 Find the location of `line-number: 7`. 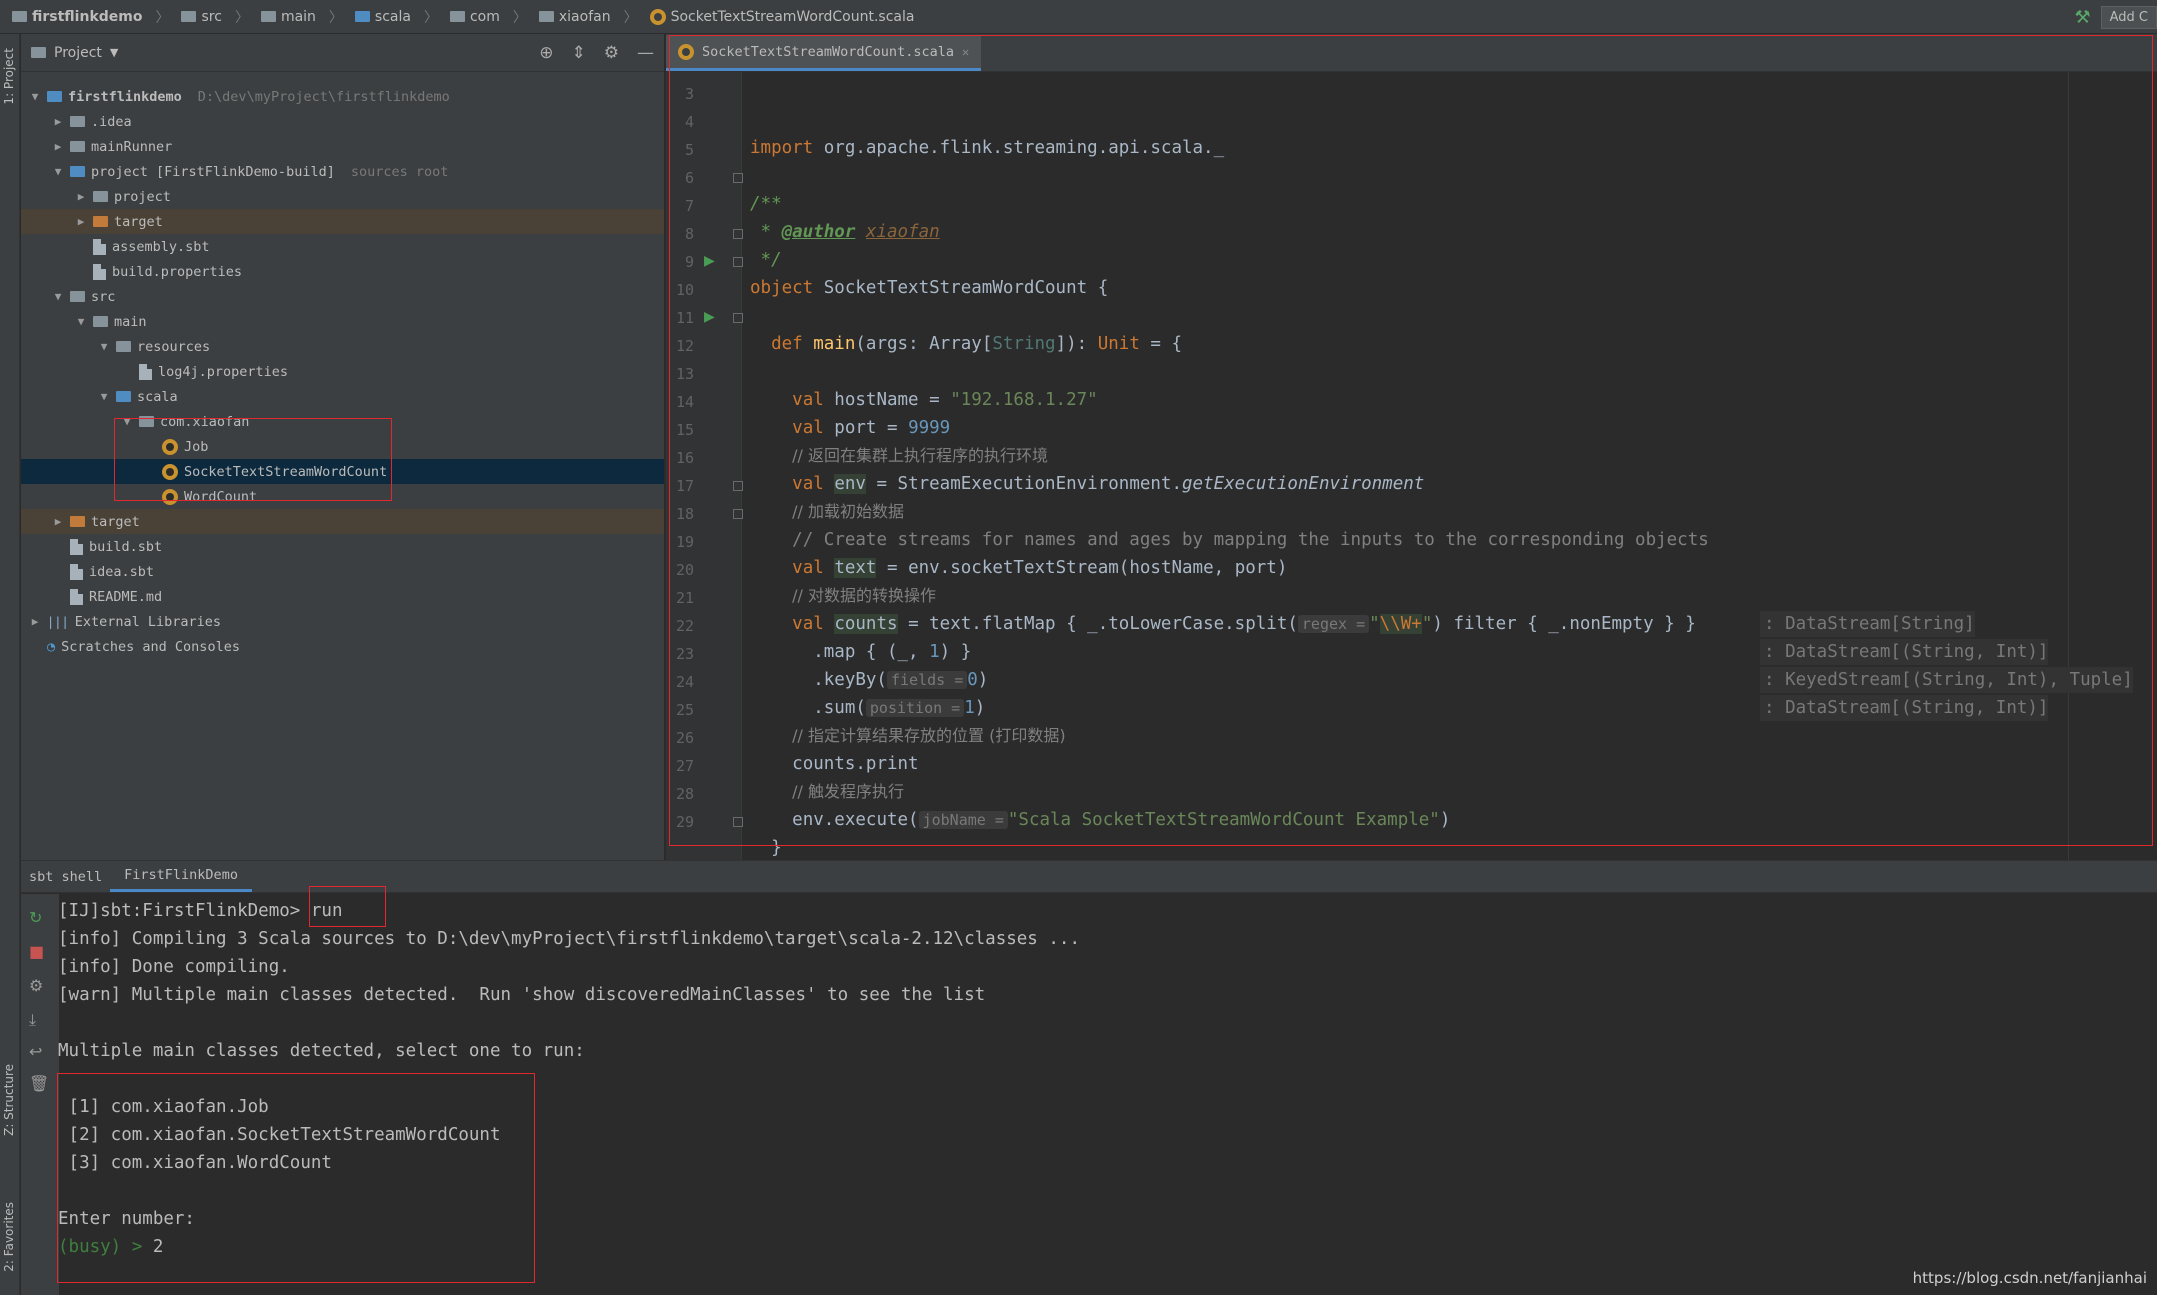

line-number: 7 is located at coordinates (689, 206).